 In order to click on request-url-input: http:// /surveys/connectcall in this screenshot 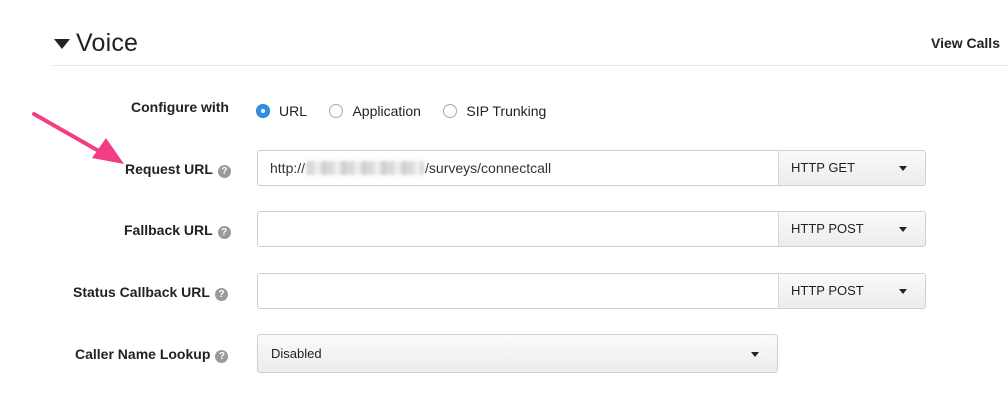, I will do `click(518, 168)`.